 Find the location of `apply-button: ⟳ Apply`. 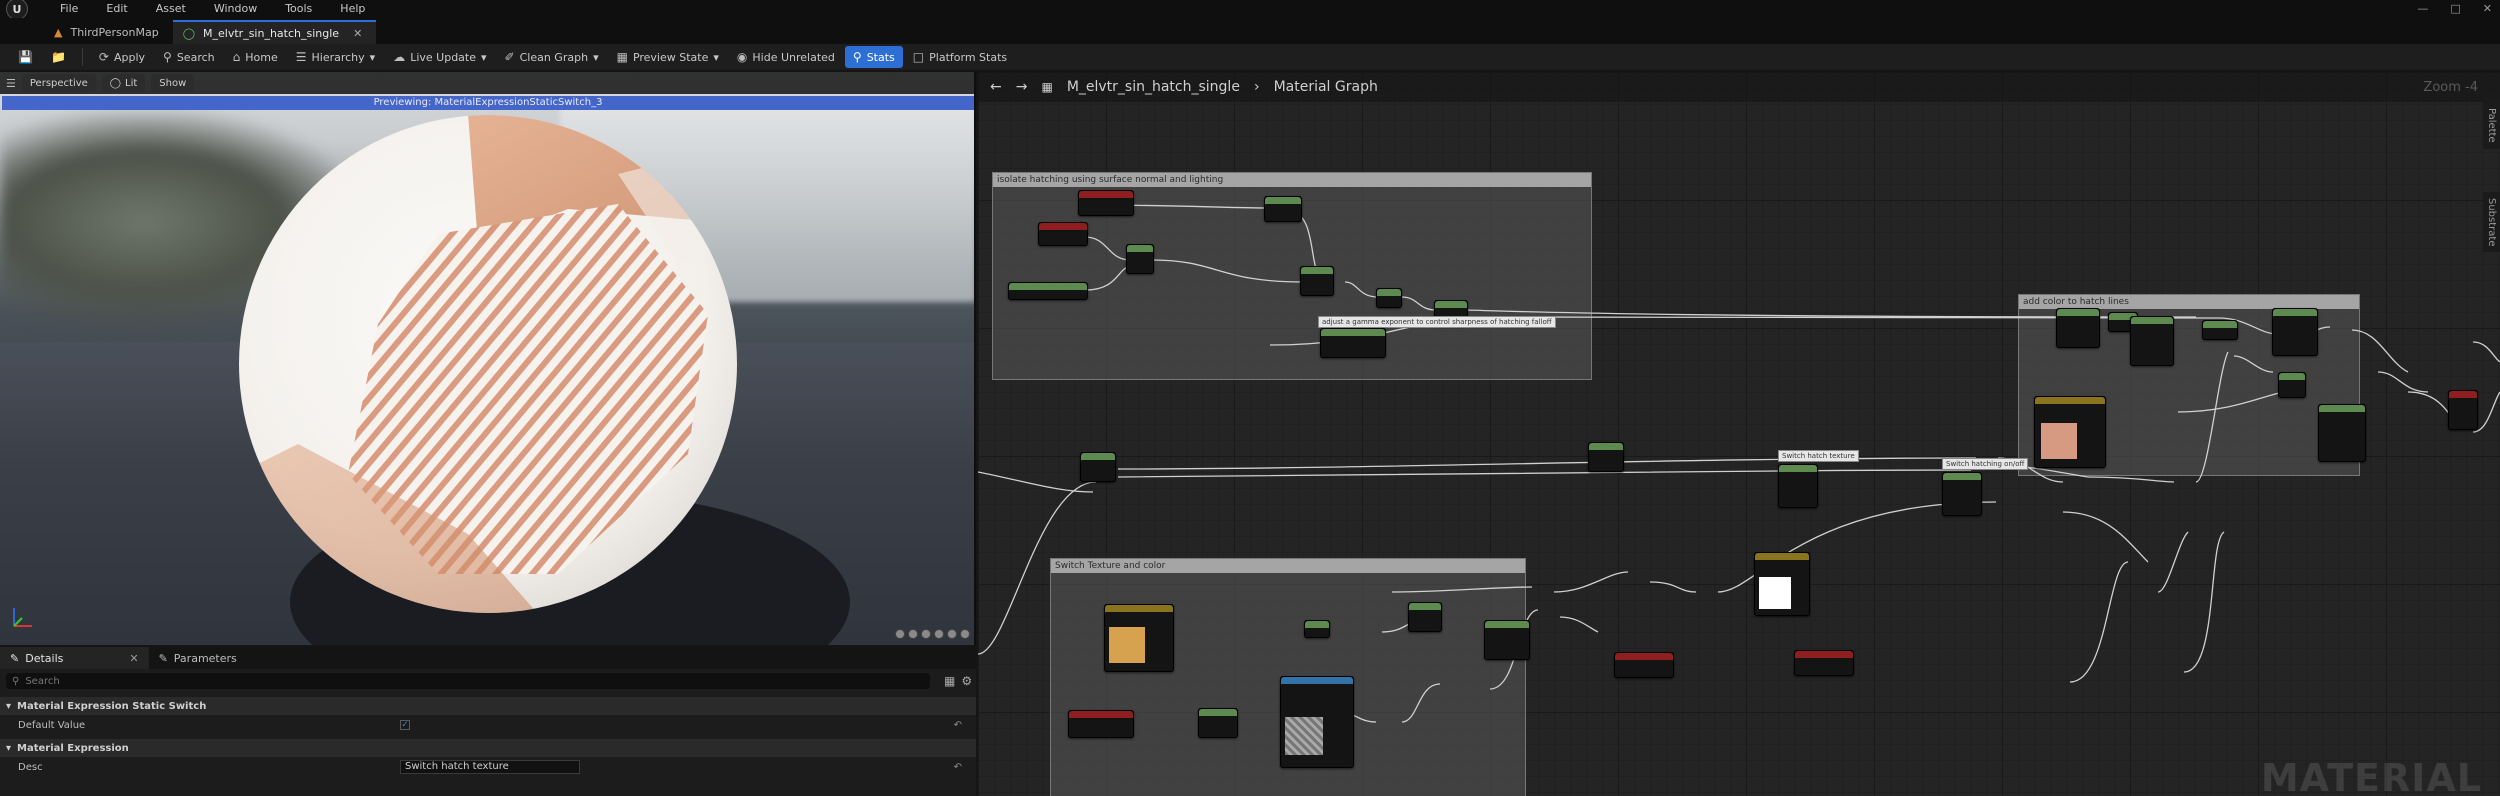

apply-button: ⟳ Apply is located at coordinates (122, 57).